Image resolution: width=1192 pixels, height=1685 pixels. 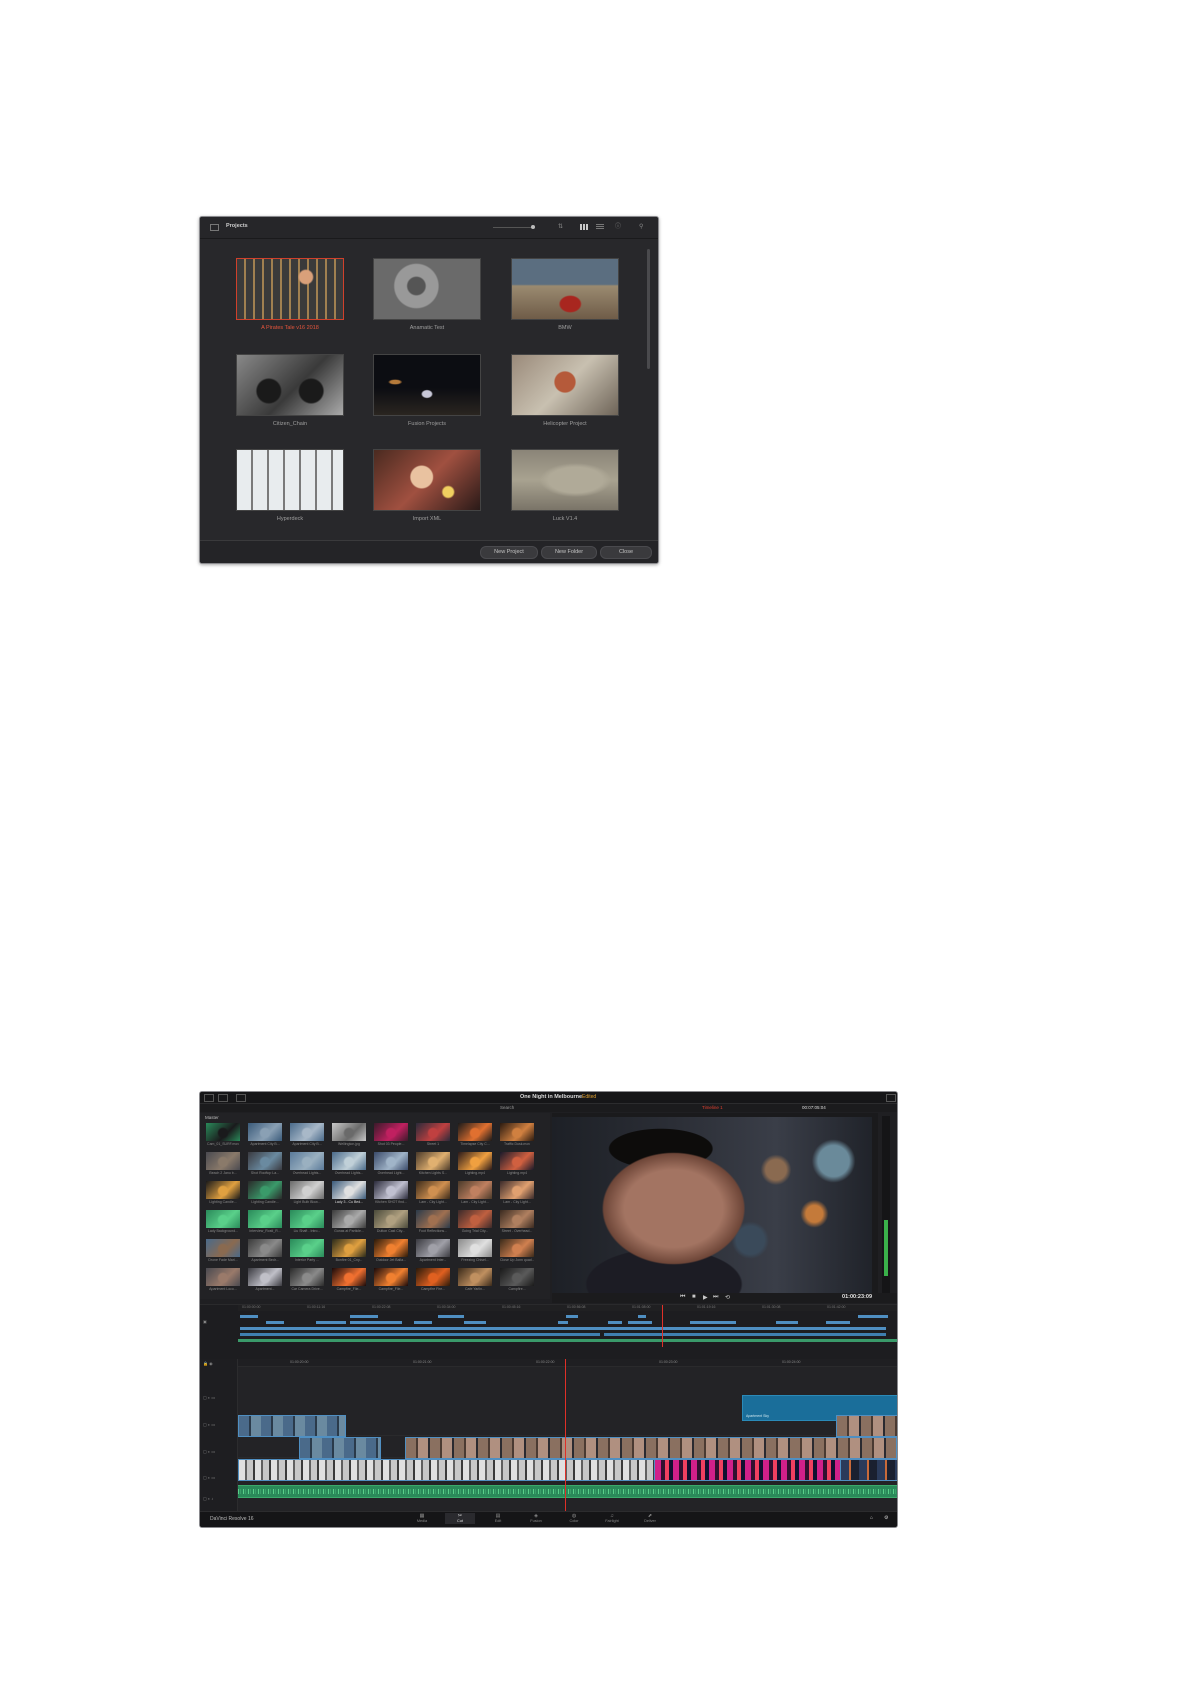 What do you see at coordinates (642, 227) in the screenshot?
I see `search-icon: ⚲` at bounding box center [642, 227].